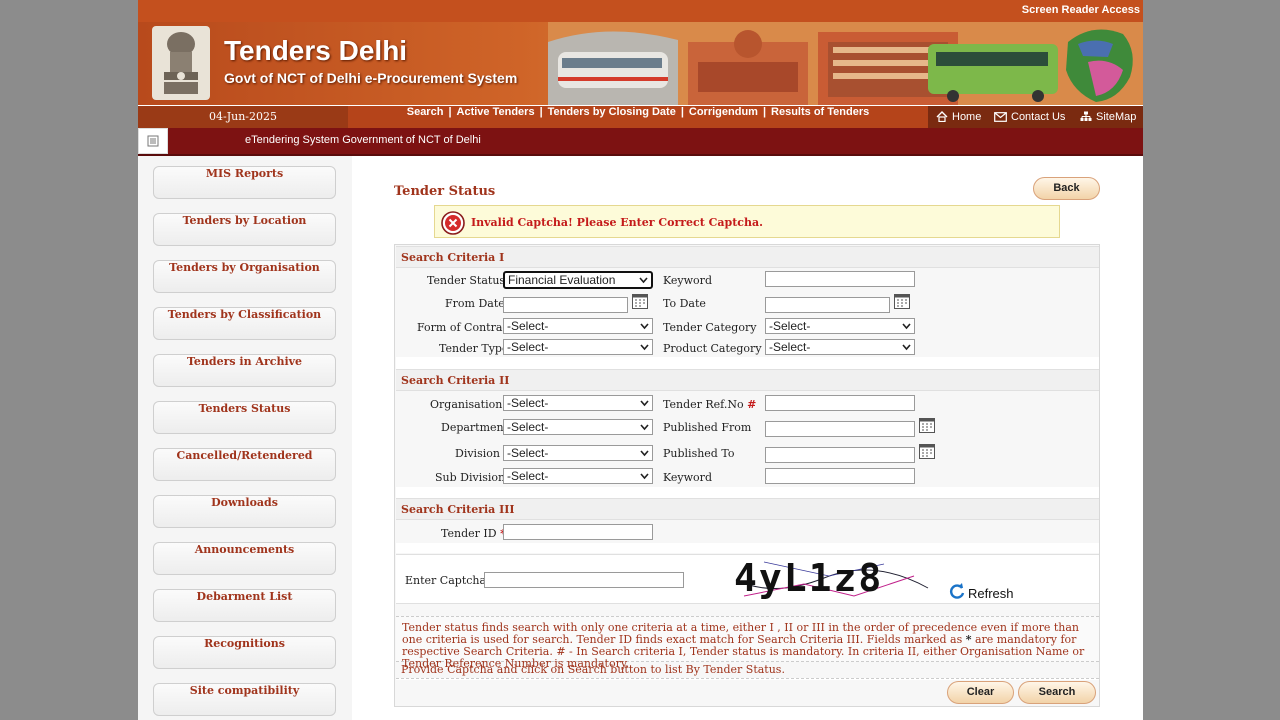 The image size is (1280, 720). Describe the element at coordinates (584, 580) in the screenshot. I see `captcha-input` at that location.